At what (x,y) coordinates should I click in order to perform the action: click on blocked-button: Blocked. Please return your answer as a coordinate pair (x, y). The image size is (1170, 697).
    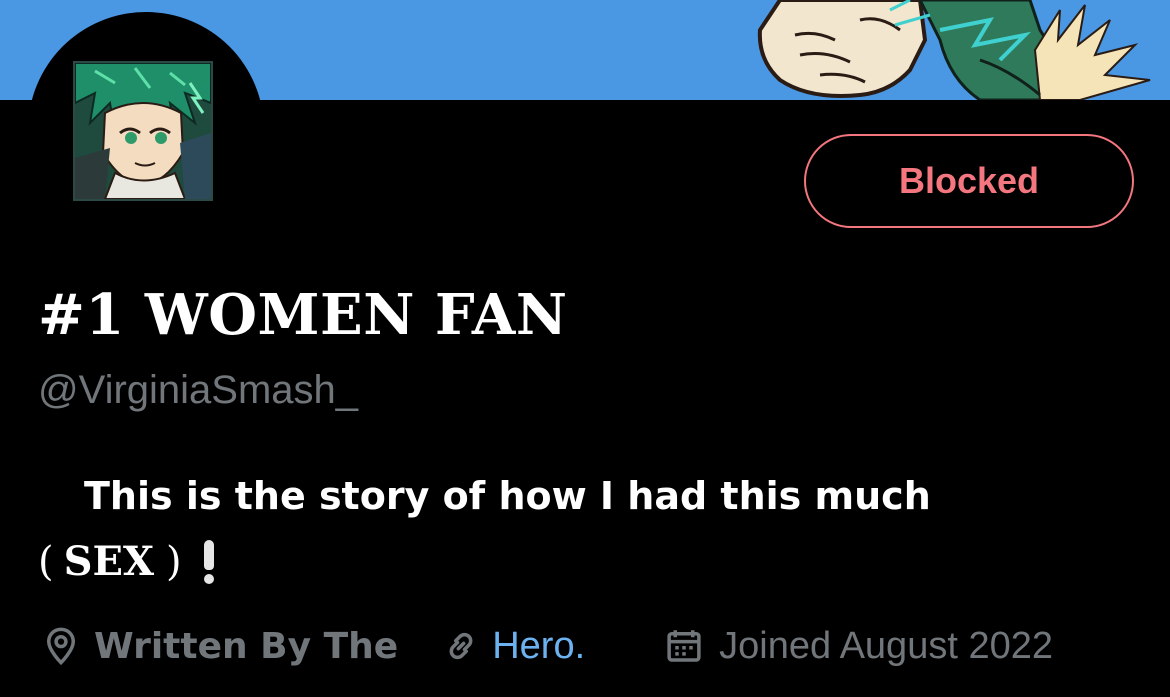
    Looking at the image, I should click on (969, 181).